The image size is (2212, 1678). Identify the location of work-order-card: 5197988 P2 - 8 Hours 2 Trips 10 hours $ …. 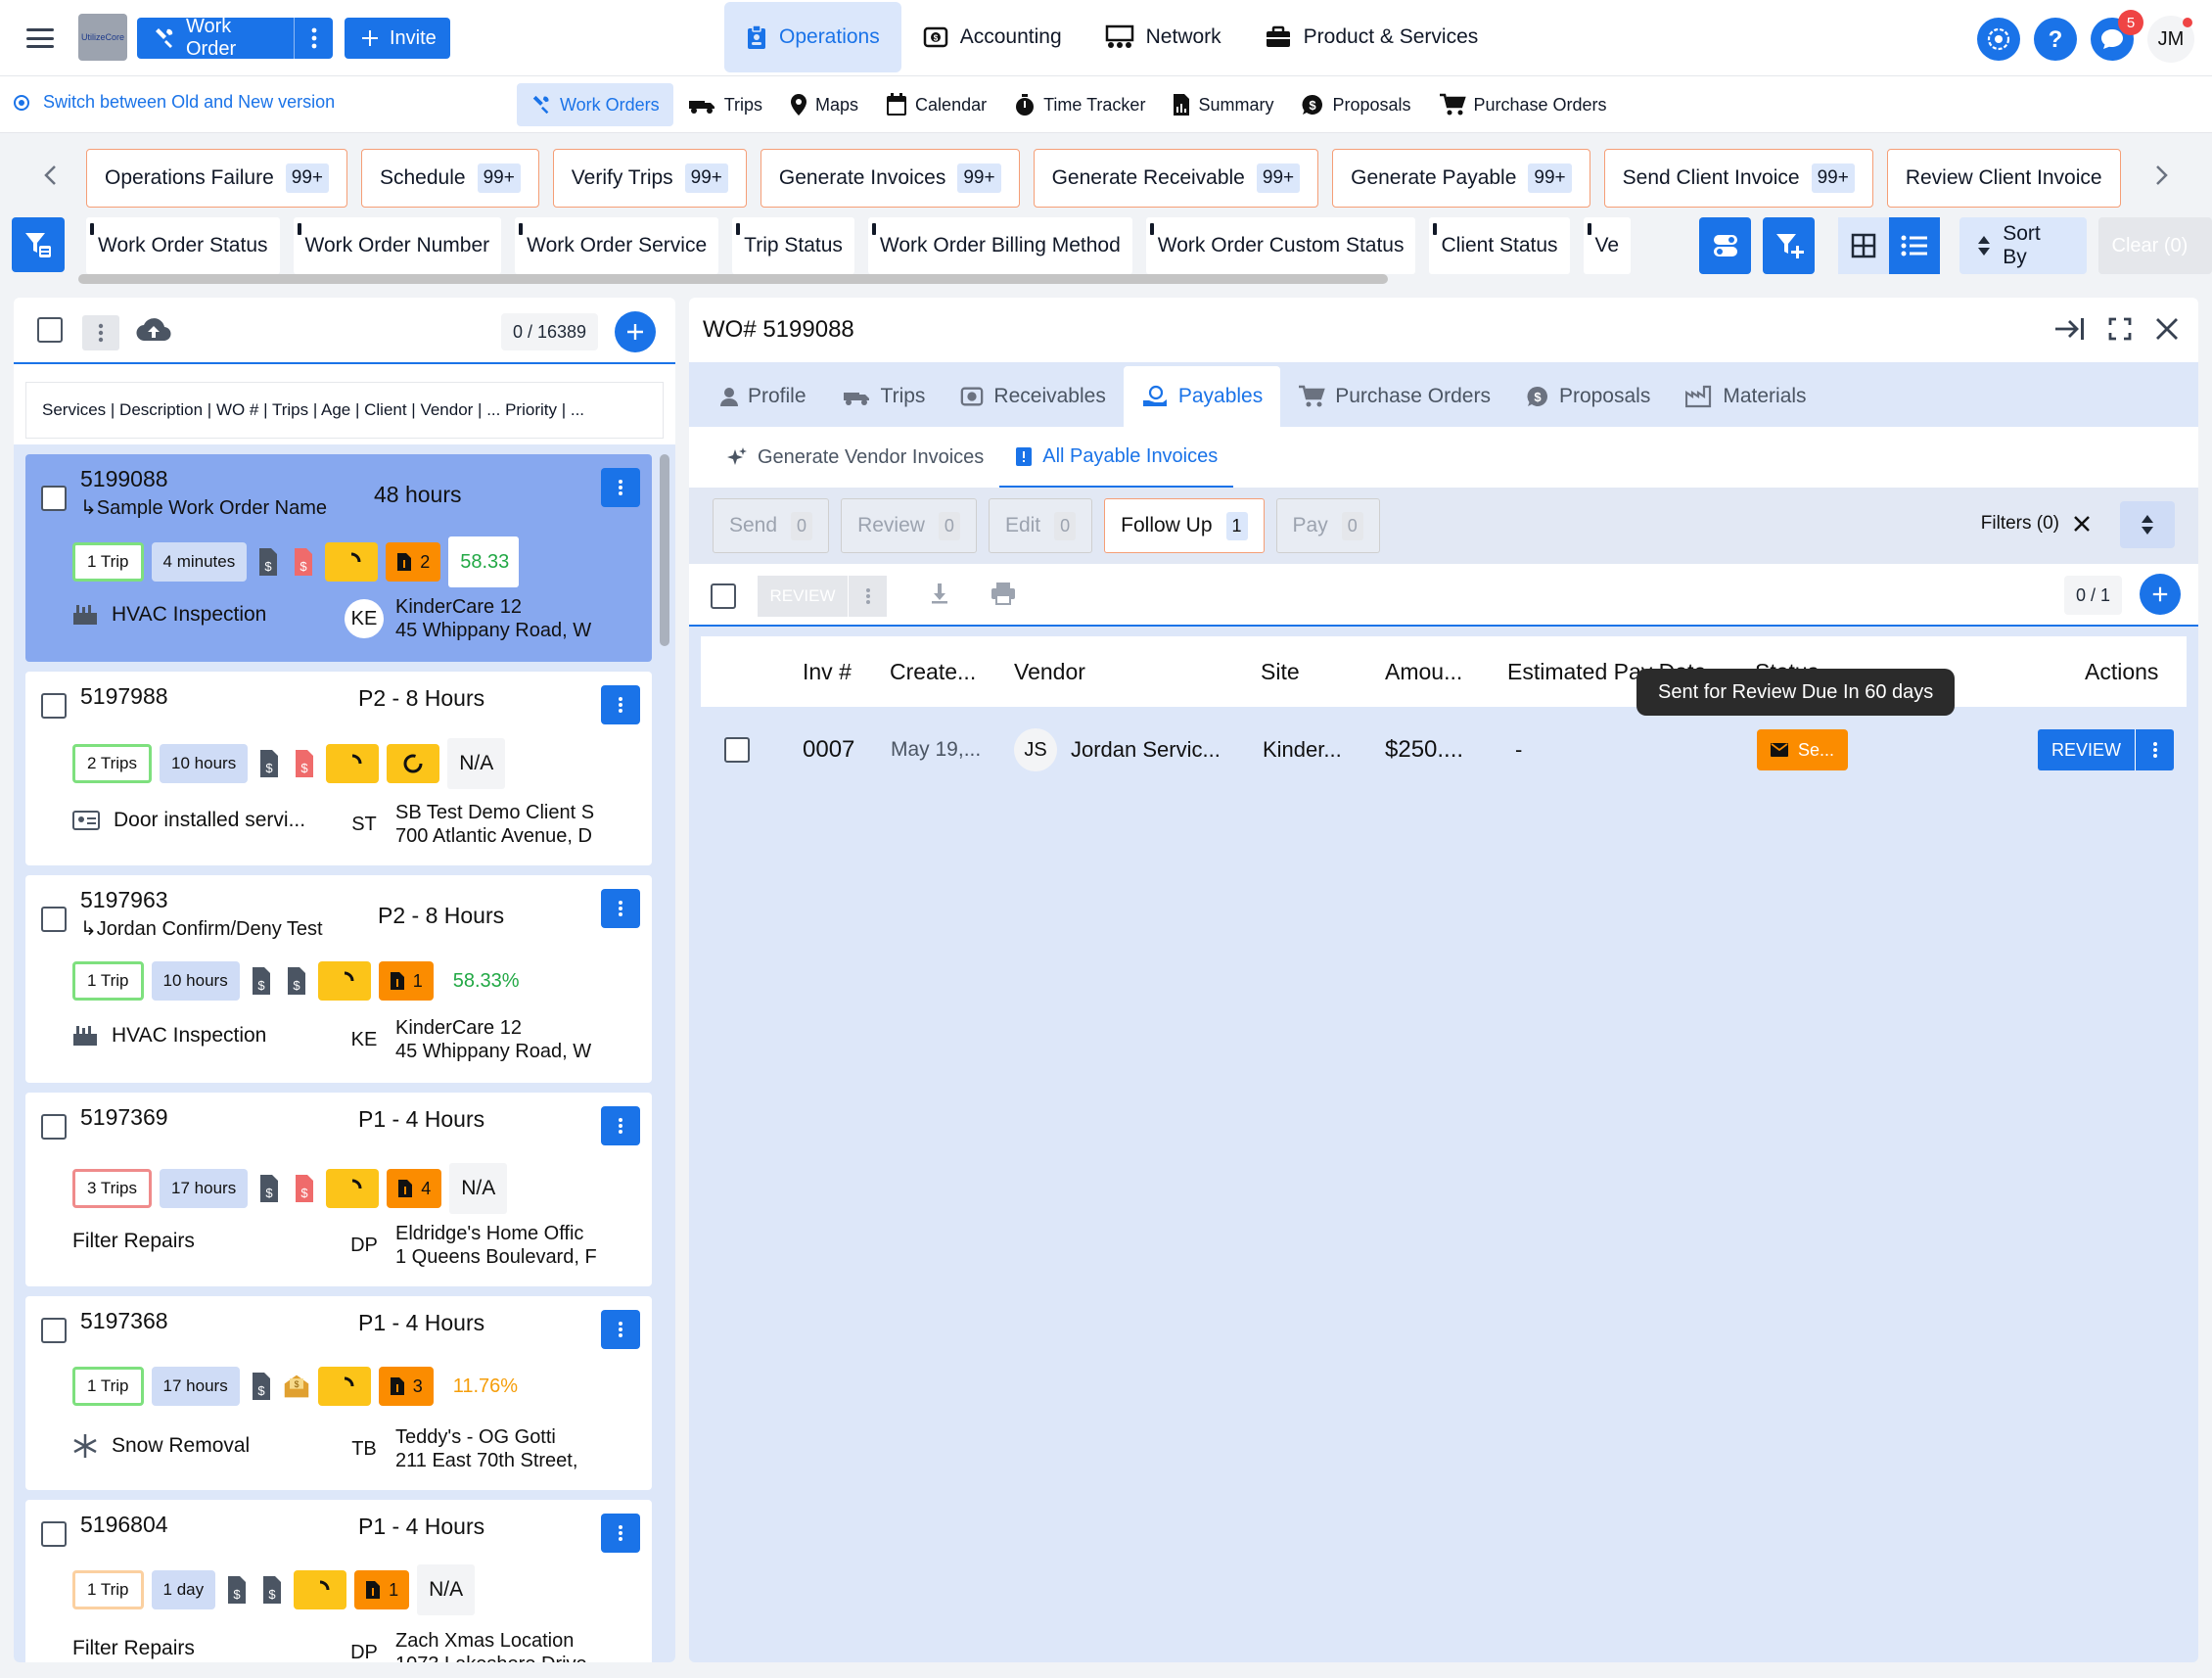
(338, 768).